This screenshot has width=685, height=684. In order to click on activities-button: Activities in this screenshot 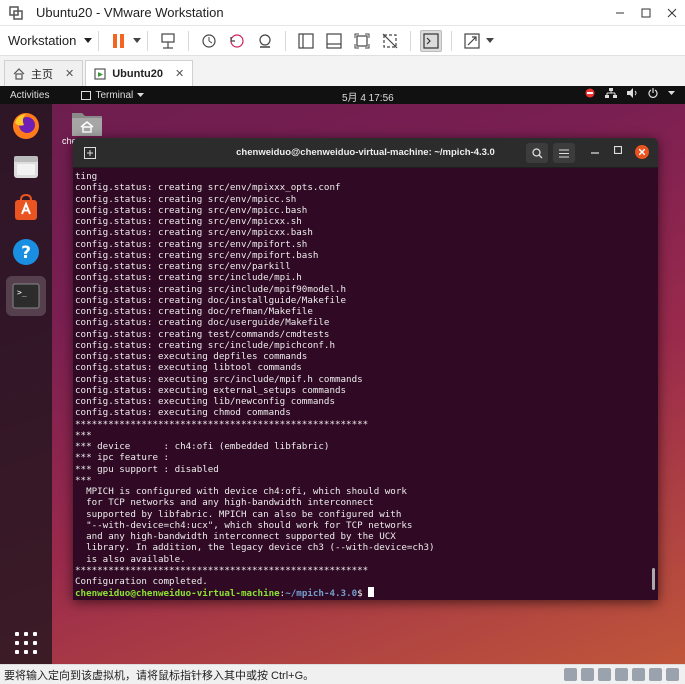, I will do `click(29, 95)`.